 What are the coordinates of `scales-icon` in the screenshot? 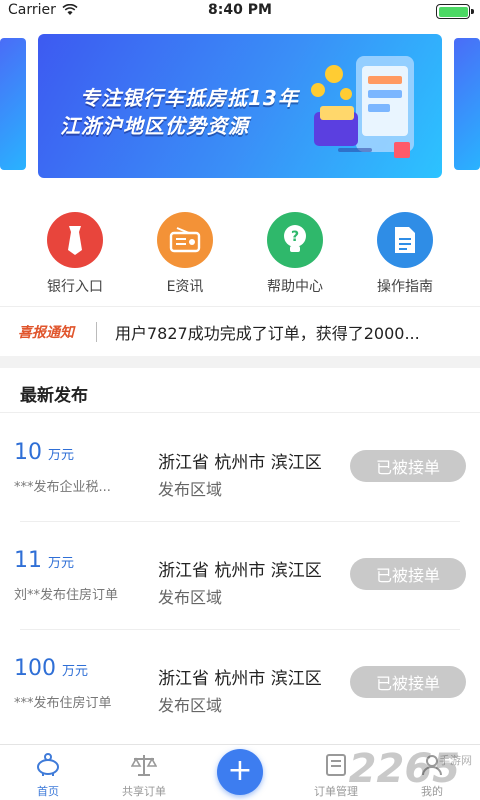 It's located at (144, 765).